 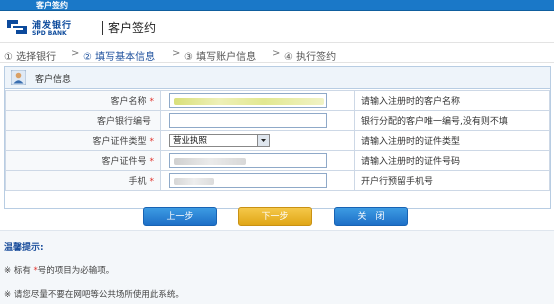 I want to click on next-step-button: 下一步, so click(x=275, y=216).